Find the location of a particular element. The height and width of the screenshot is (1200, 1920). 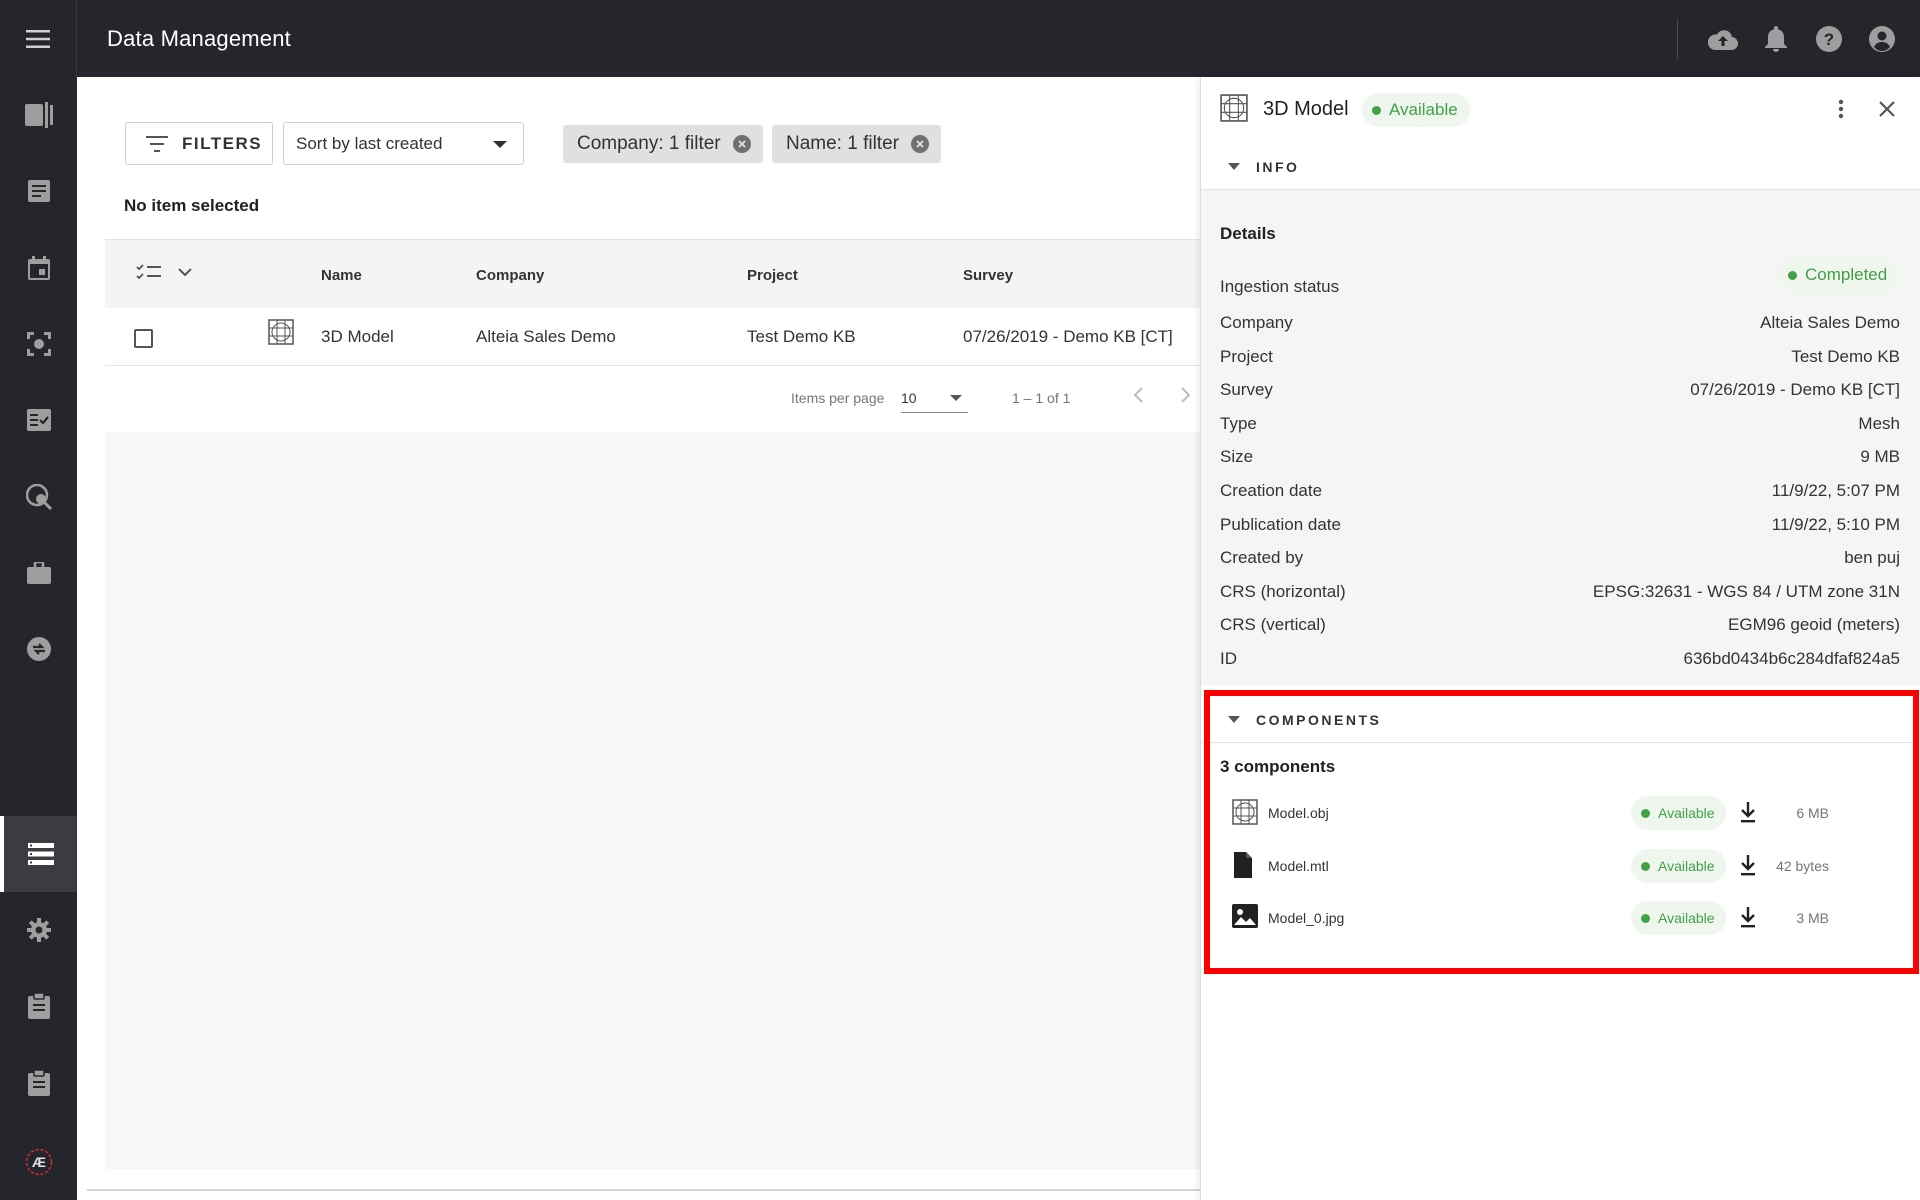

filters-label: FILTERS is located at coordinates (222, 143).